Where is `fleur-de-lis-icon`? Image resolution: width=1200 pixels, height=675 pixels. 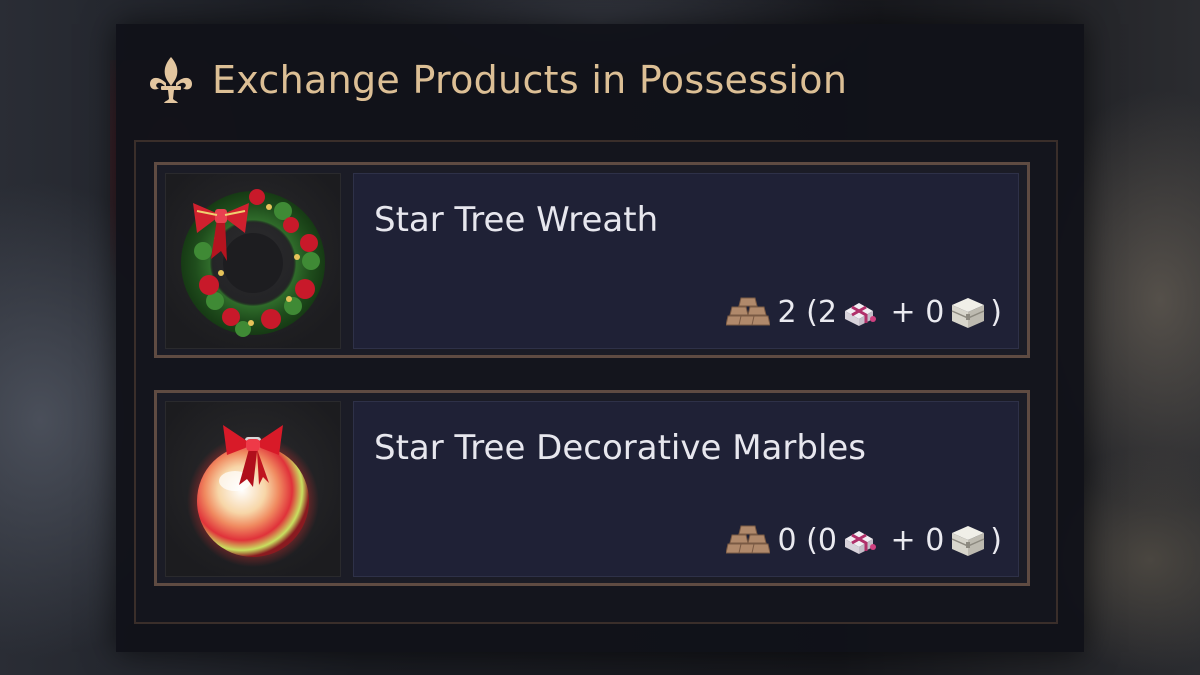 fleur-de-lis-icon is located at coordinates (171, 80).